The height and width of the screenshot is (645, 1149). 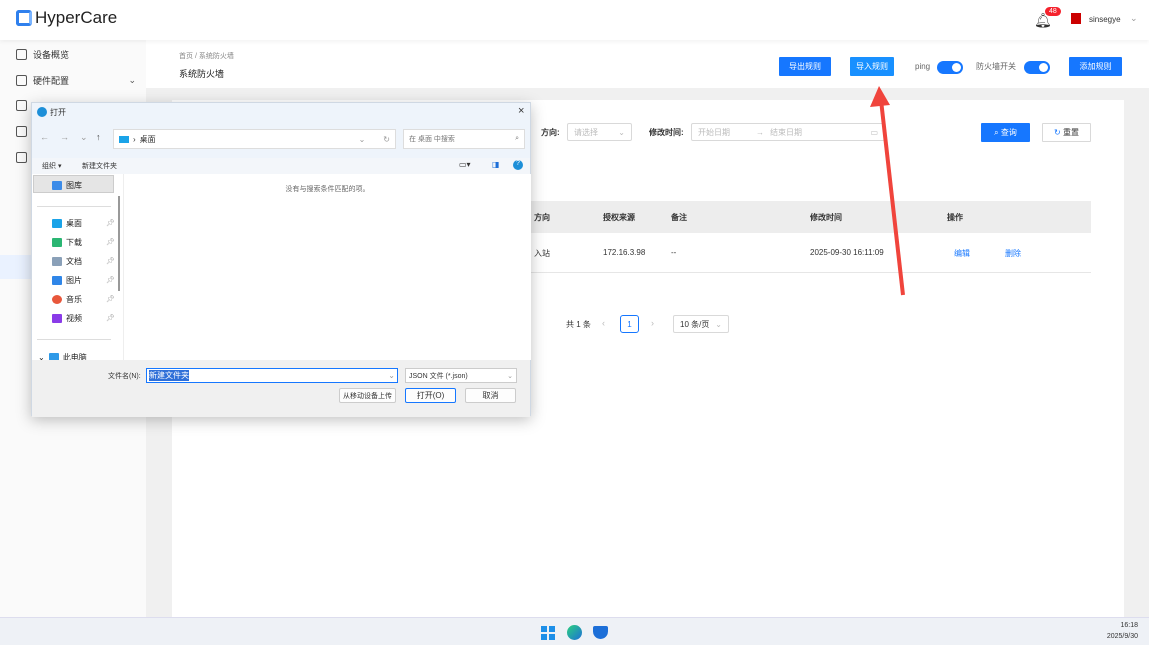 I want to click on nav-gallery: 图库, so click(x=67, y=185).